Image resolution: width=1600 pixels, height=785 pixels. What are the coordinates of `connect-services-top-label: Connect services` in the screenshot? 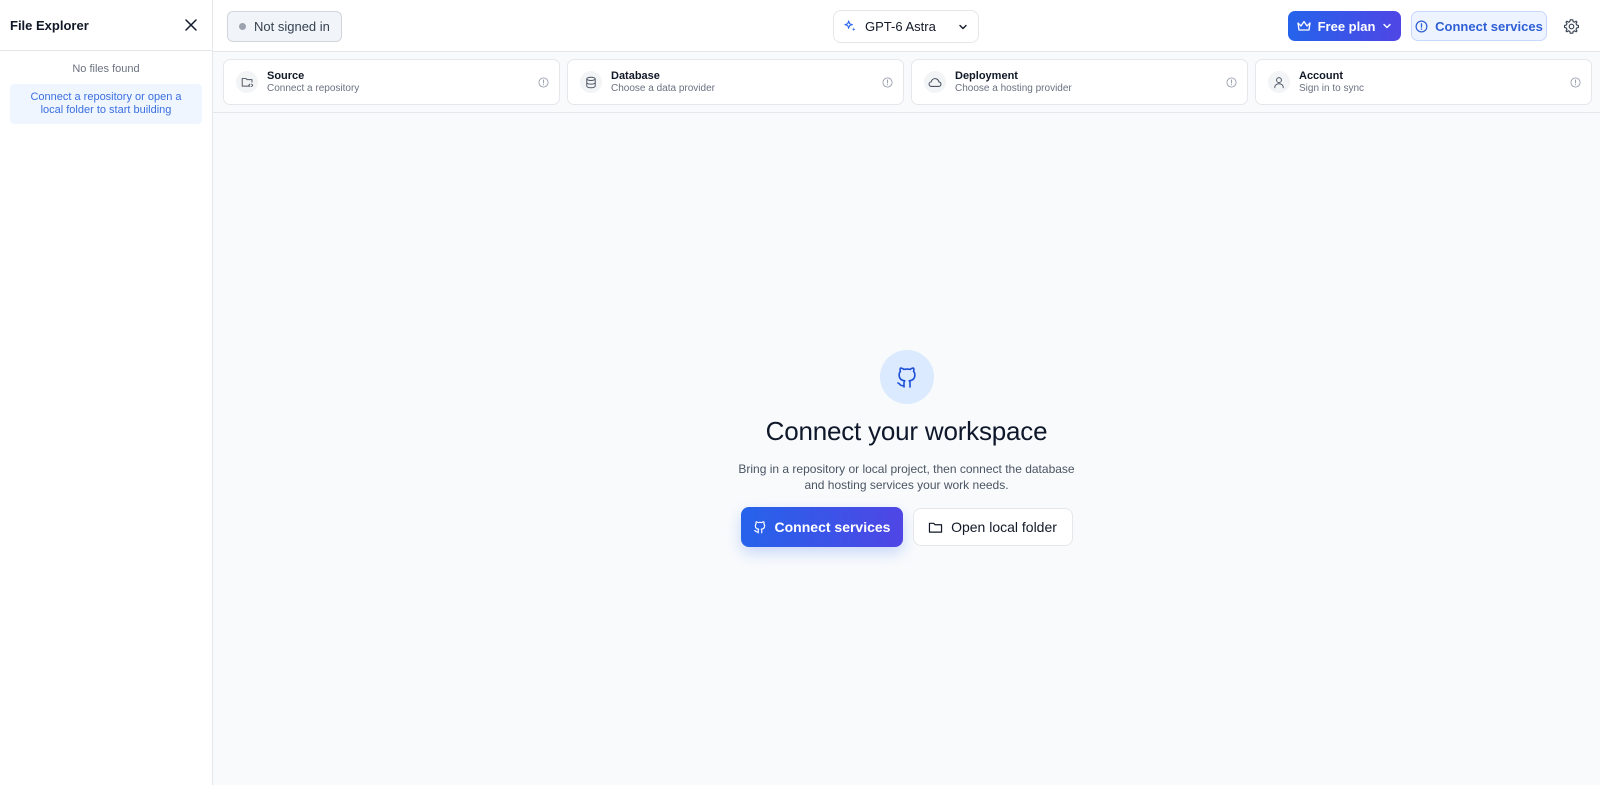 It's located at (1489, 26).